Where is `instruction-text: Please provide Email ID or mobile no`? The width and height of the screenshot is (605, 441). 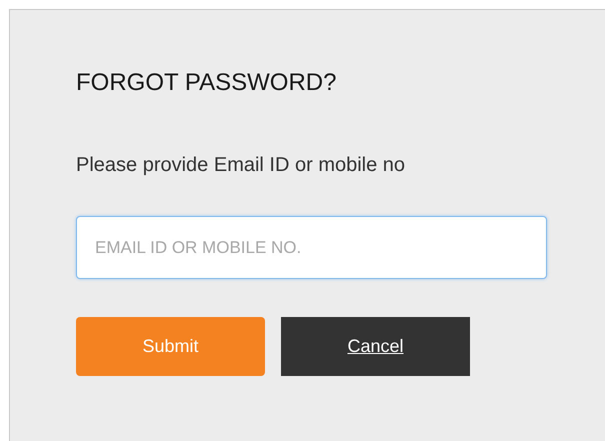 instruction-text: Please provide Email ID or mobile no is located at coordinates (241, 165).